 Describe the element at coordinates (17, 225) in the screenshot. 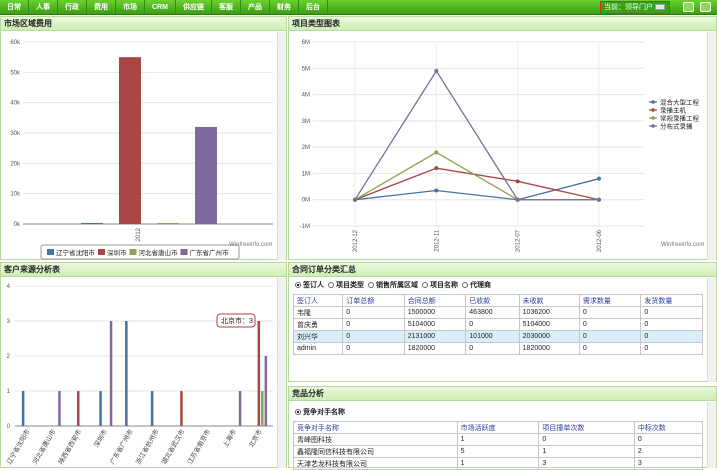

I see `y-tick-label: 0k` at that location.